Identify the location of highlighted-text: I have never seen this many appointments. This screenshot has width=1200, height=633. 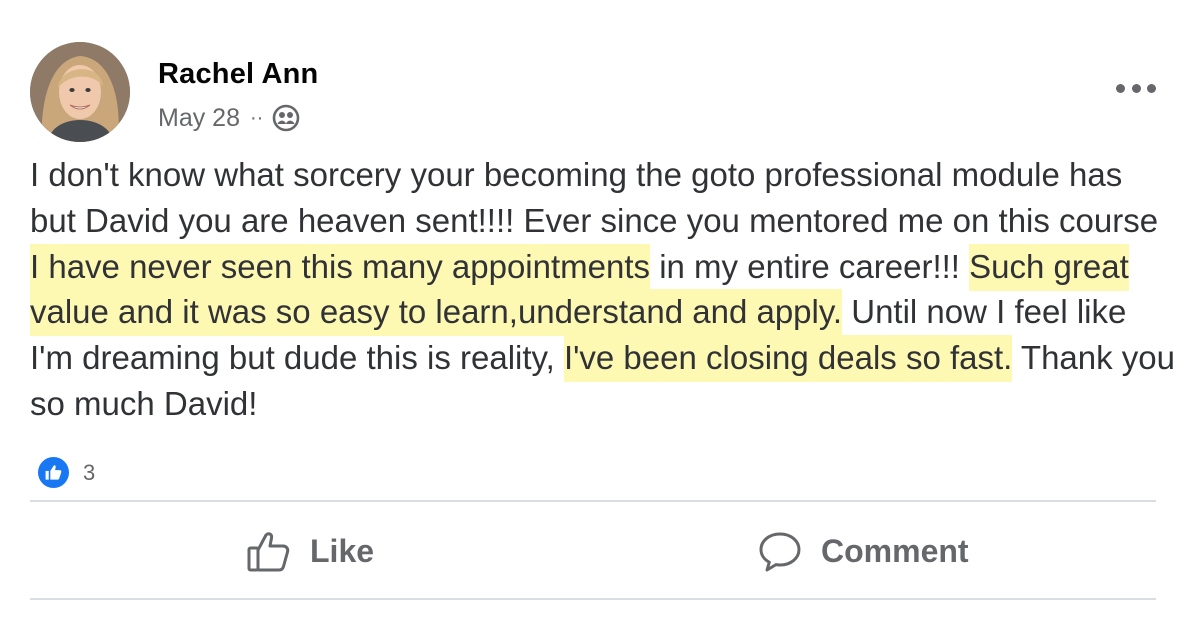
(340, 267).